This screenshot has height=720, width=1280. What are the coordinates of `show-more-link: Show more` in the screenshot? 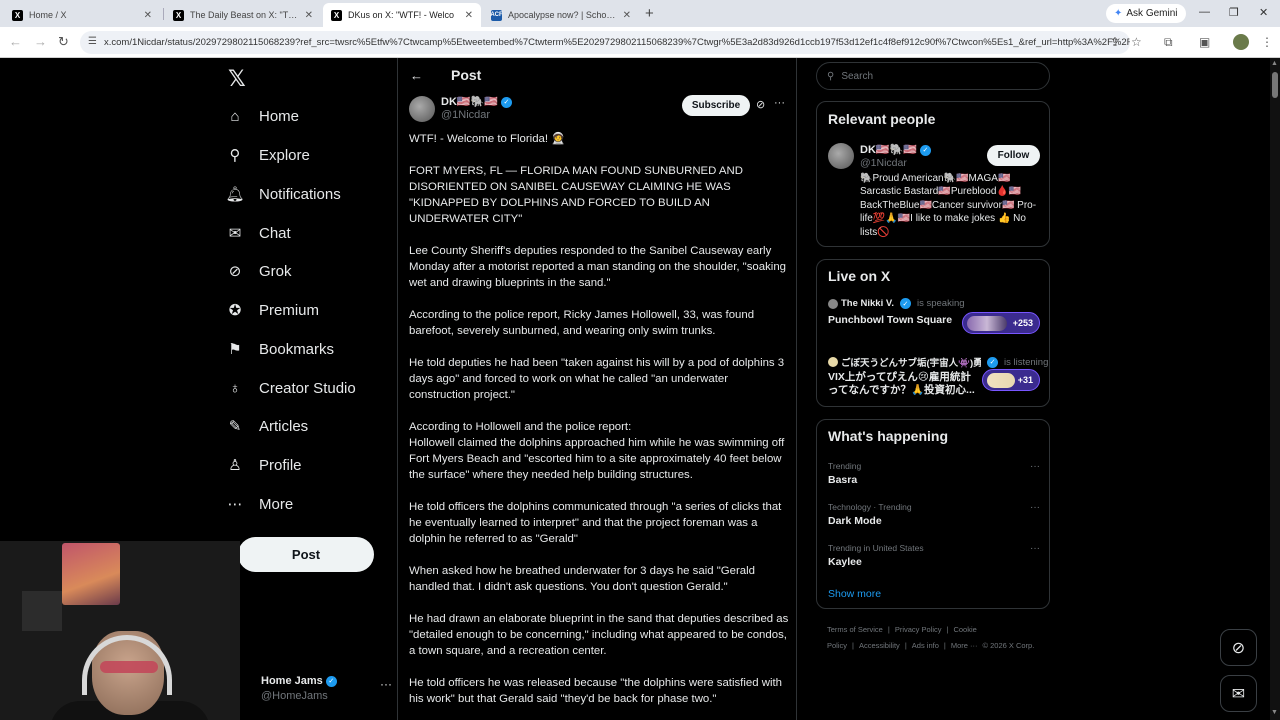 It's located at (854, 594).